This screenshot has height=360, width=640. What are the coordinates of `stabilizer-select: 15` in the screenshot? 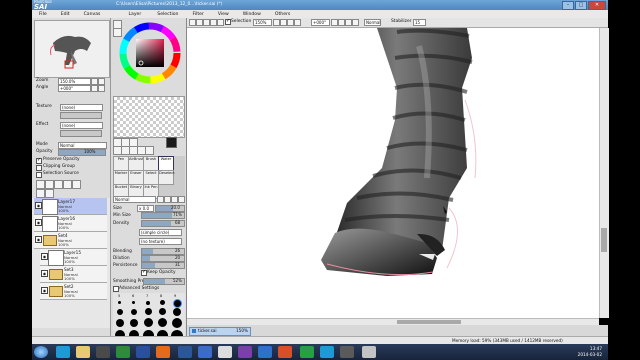 It's located at (419, 22).